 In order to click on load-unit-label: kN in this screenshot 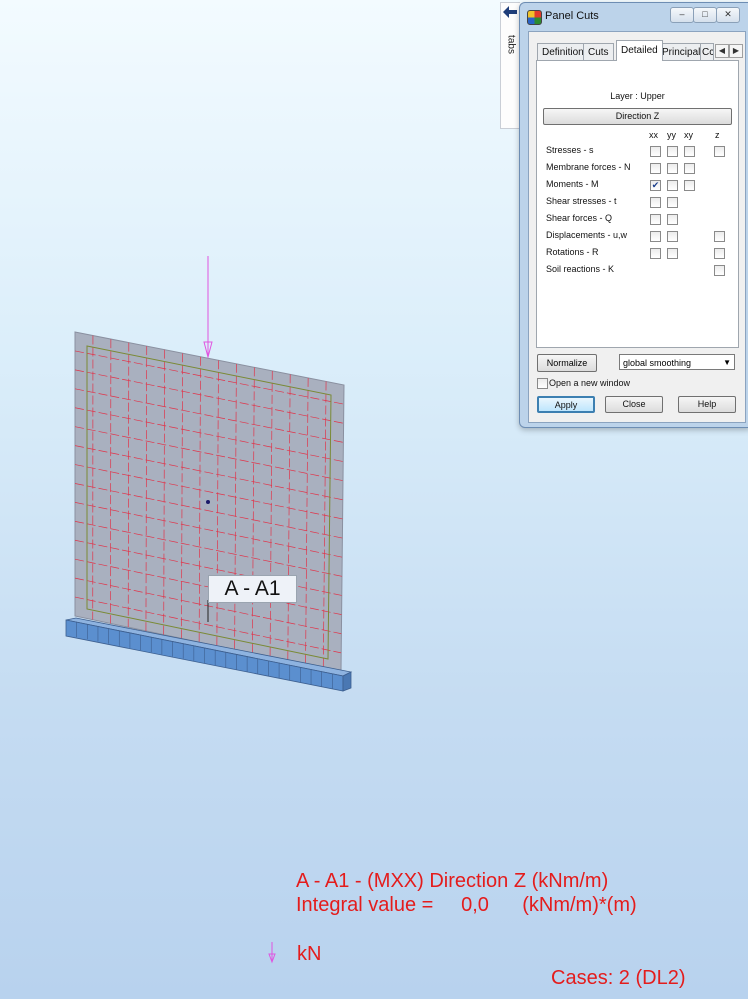, I will do `click(309, 954)`.